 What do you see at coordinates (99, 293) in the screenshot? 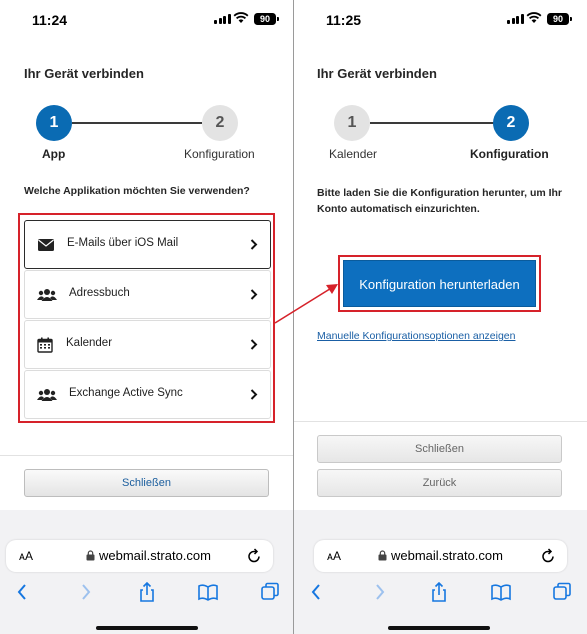
I see `app-item-label: Adressbuch` at bounding box center [99, 293].